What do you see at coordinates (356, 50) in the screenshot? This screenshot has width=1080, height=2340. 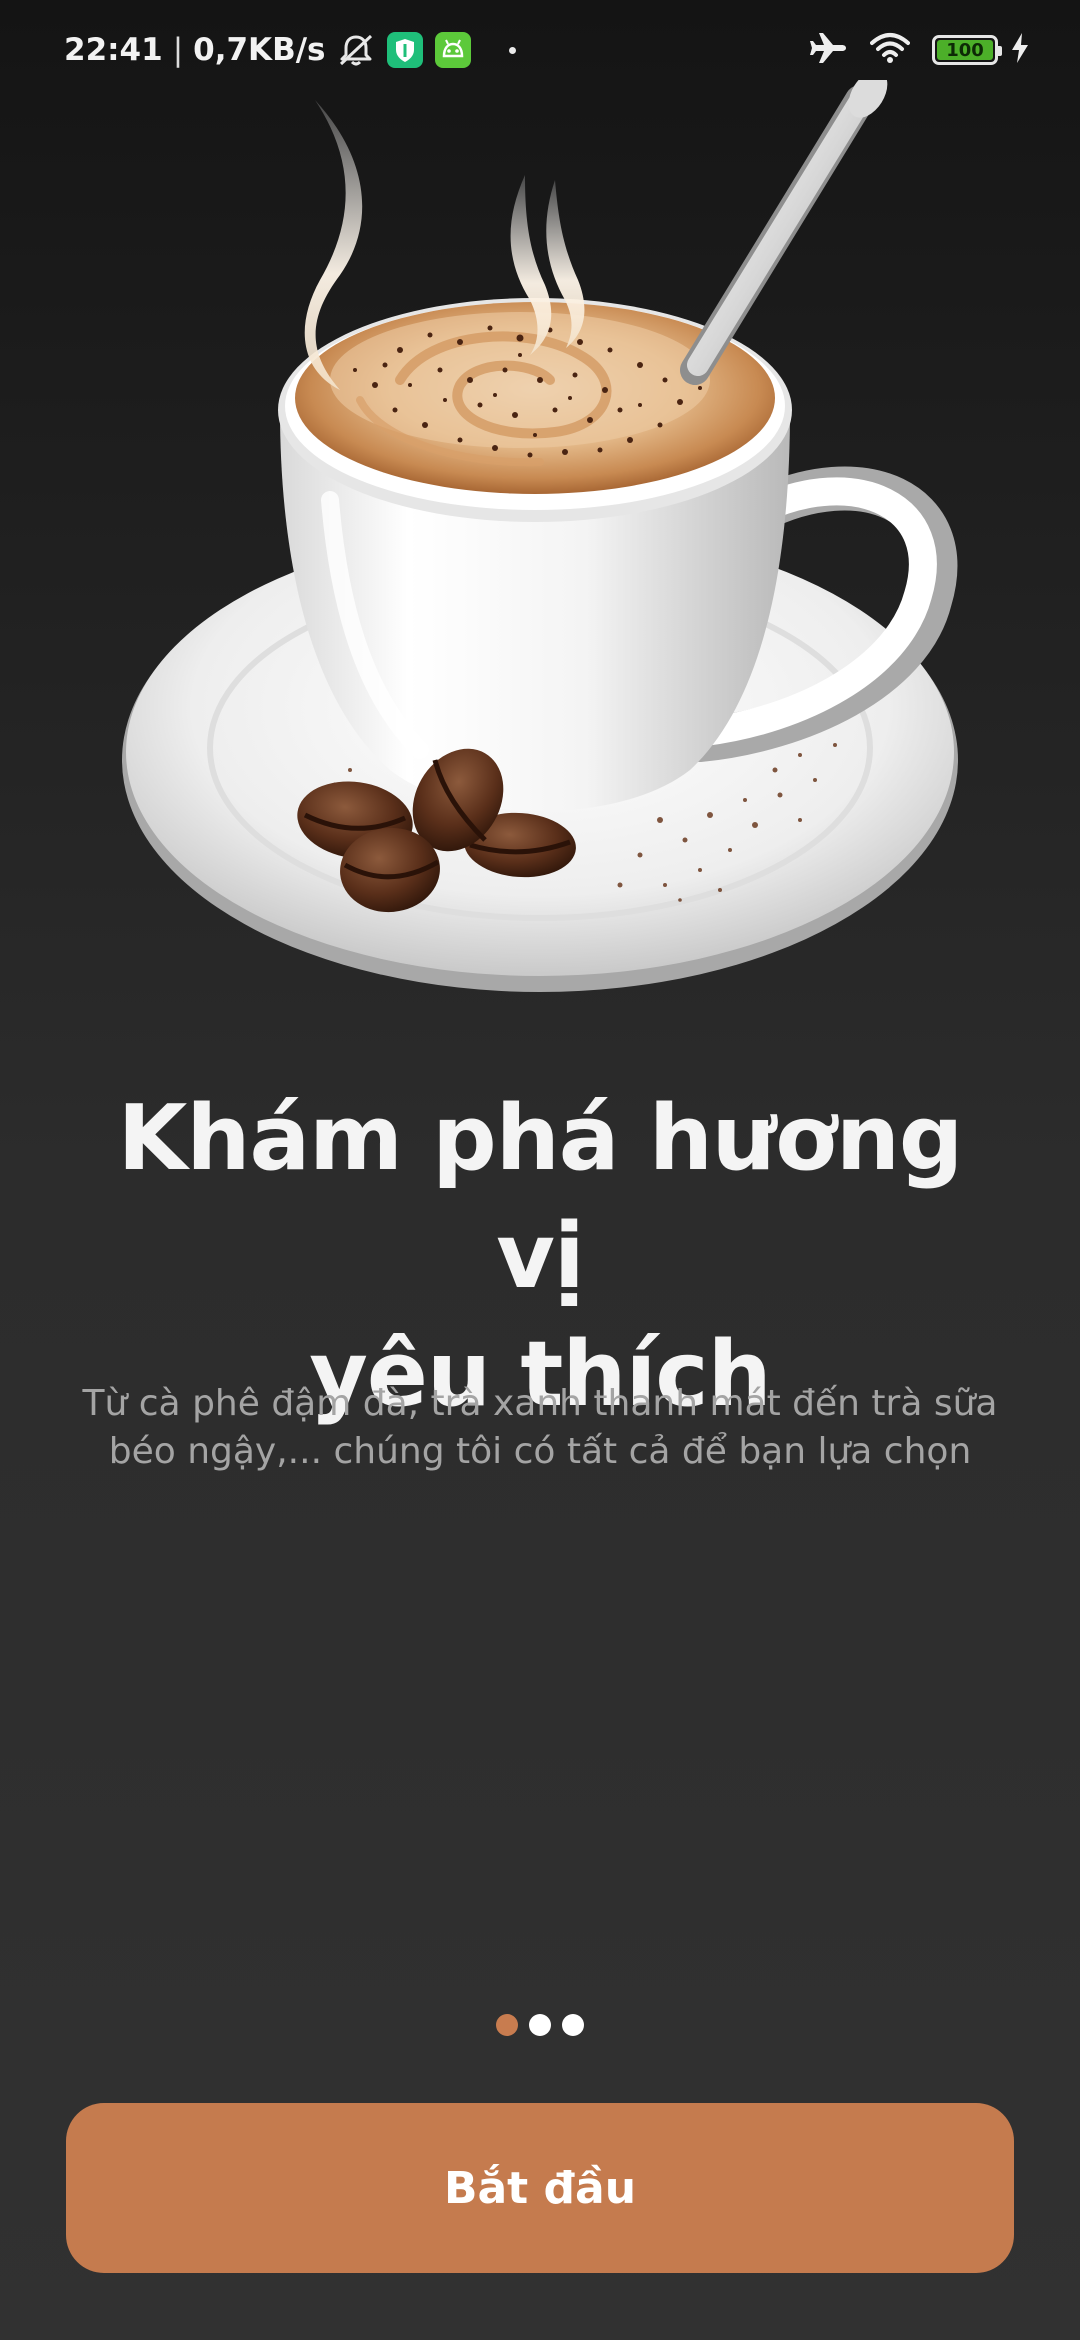 I see `mute-bell-icon` at bounding box center [356, 50].